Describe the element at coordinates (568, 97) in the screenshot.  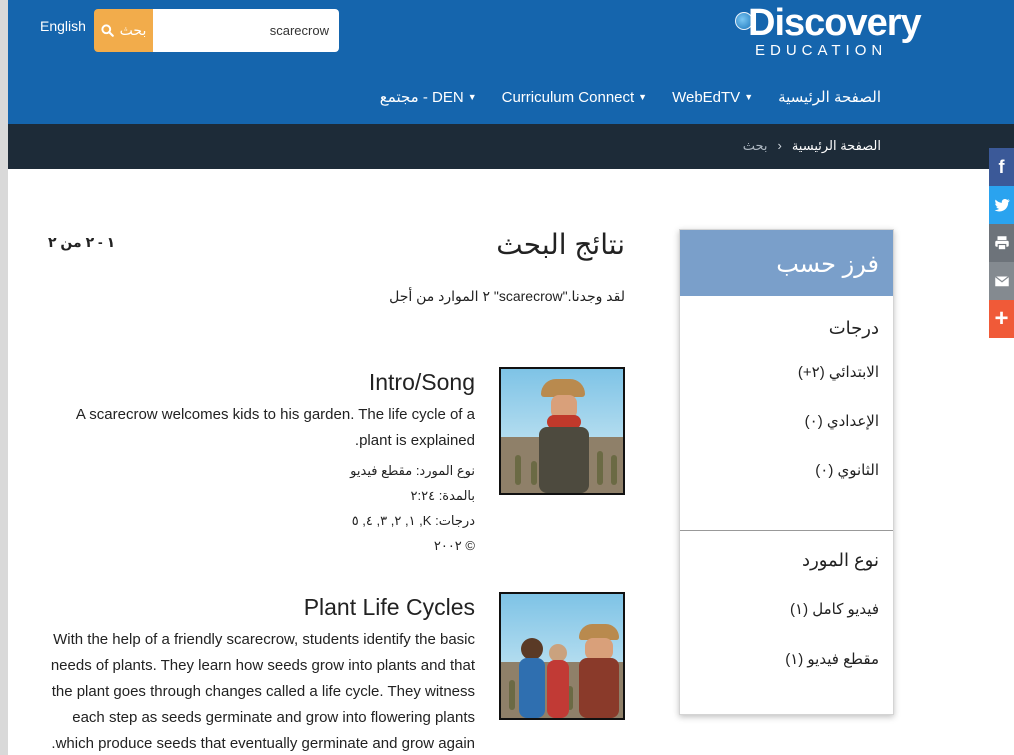
I see `nav-curriculum-label: Curriculum Connect` at that location.